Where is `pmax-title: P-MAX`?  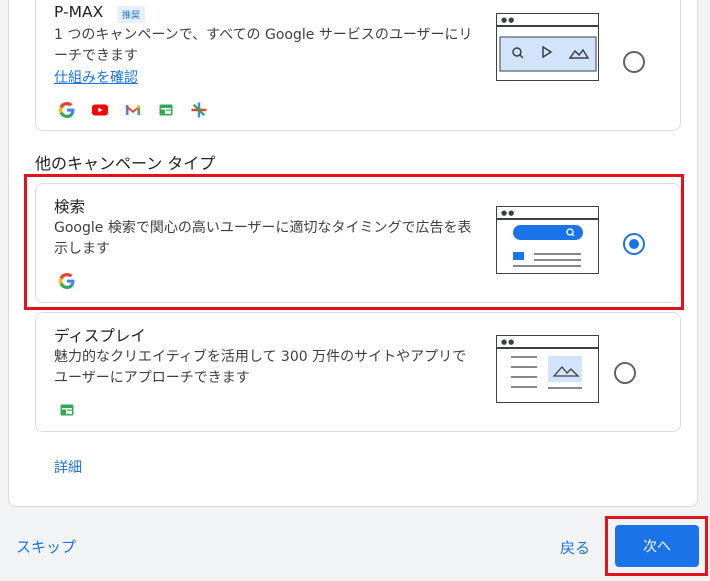 pmax-title: P-MAX is located at coordinates (79, 12).